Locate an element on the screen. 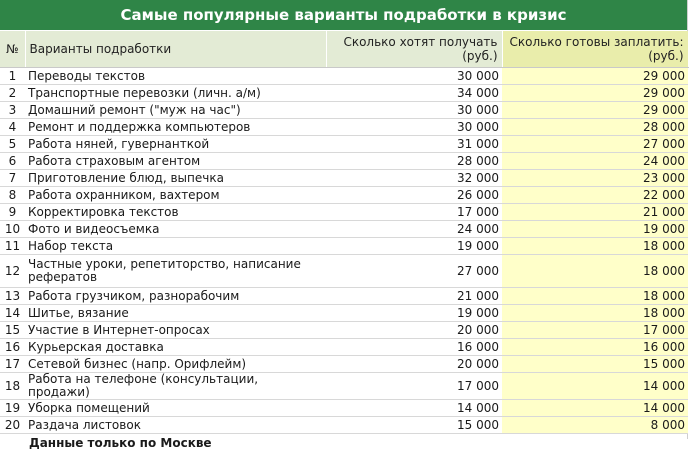  row-want-amount: 32 000 is located at coordinates (414, 178).